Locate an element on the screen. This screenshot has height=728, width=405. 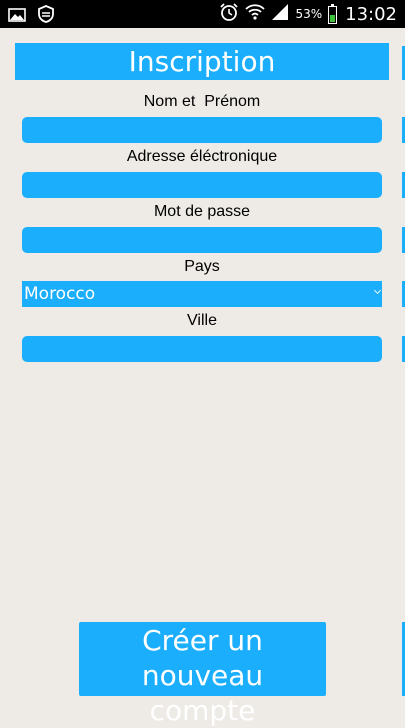
battery-percent: 53% is located at coordinates (309, 14).